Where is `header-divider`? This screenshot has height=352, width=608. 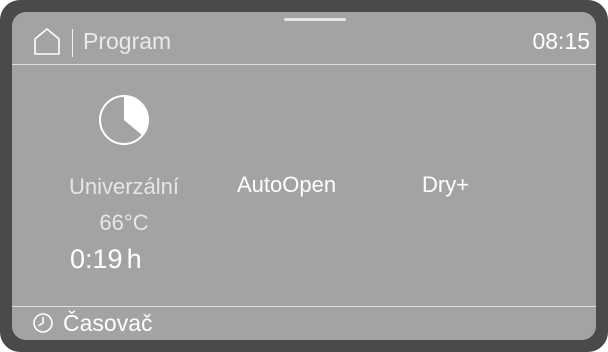
header-divider is located at coordinates (72, 43).